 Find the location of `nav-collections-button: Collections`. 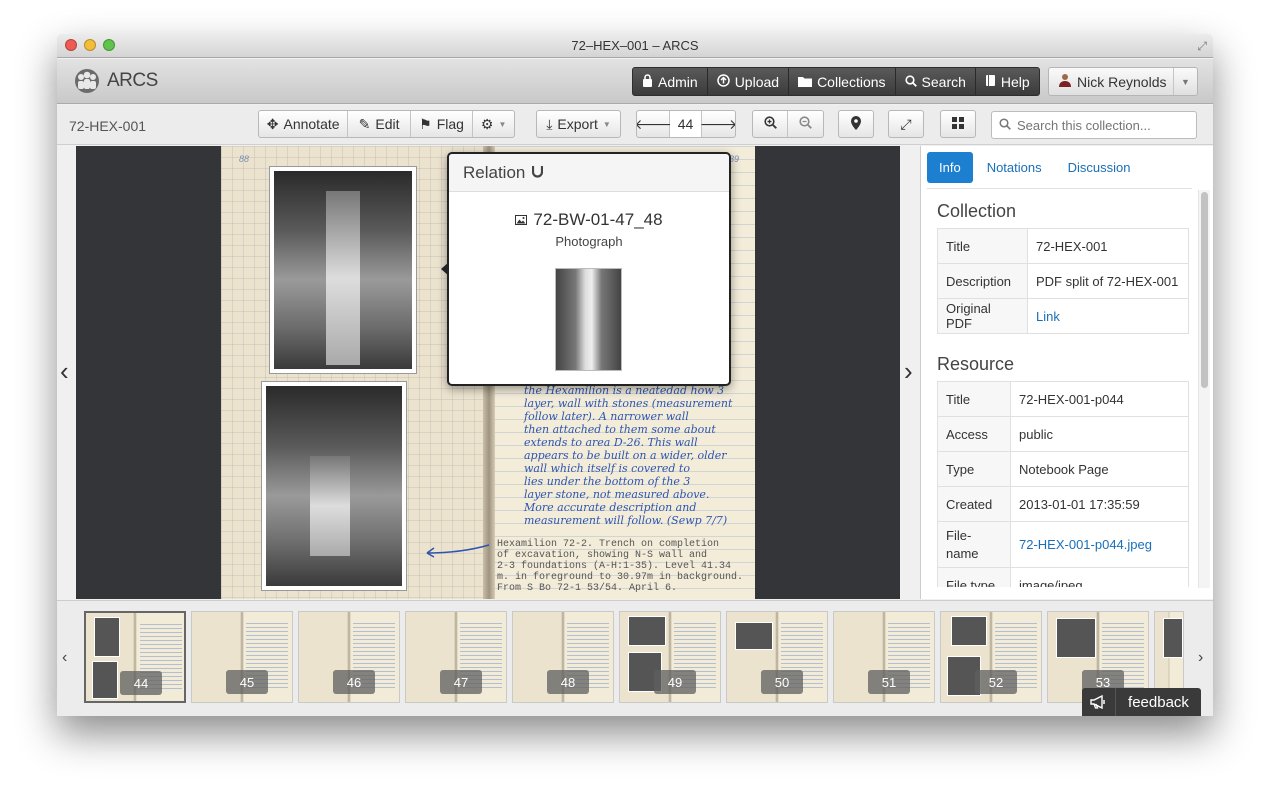

nav-collections-button: Collections is located at coordinates (842, 81).